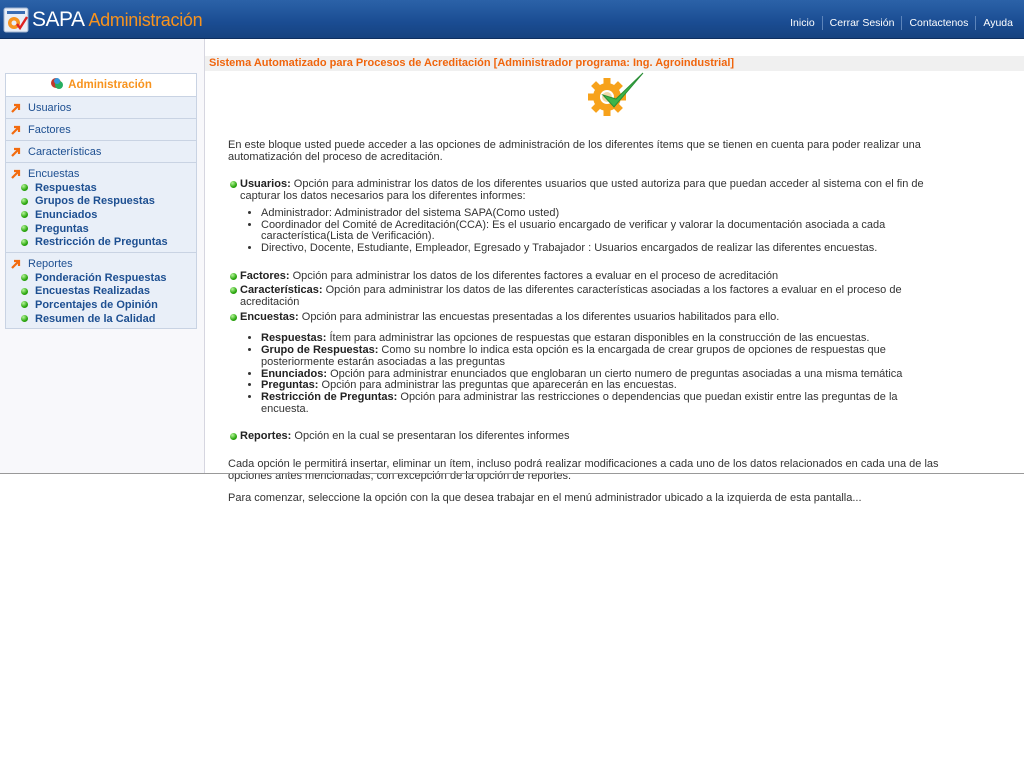  Describe the element at coordinates (57, 83) in the screenshot. I see `admin-gear-icon` at that location.